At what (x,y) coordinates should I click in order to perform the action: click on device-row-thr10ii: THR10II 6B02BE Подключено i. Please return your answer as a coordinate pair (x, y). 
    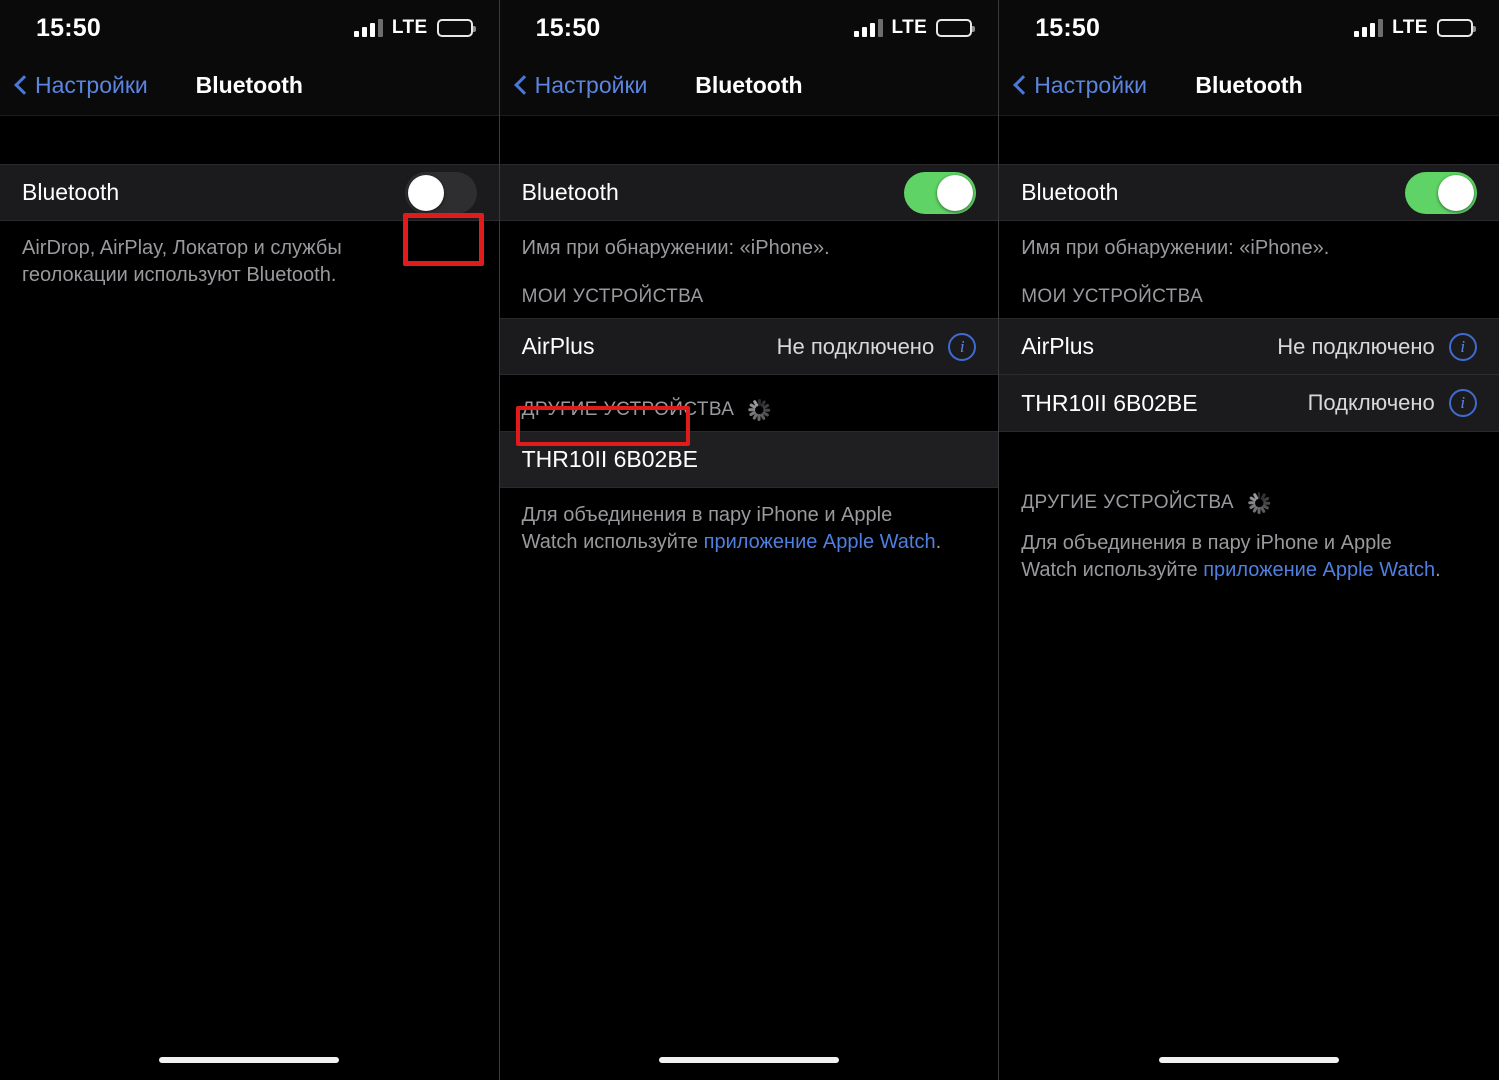
    Looking at the image, I should click on (1249, 403).